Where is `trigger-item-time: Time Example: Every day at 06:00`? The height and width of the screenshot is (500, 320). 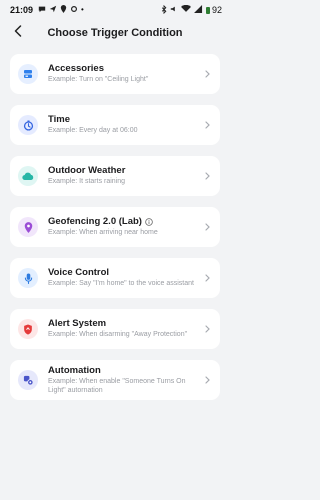
trigger-item-time: Time Example: Every day at 06:00 is located at coordinates (115, 125).